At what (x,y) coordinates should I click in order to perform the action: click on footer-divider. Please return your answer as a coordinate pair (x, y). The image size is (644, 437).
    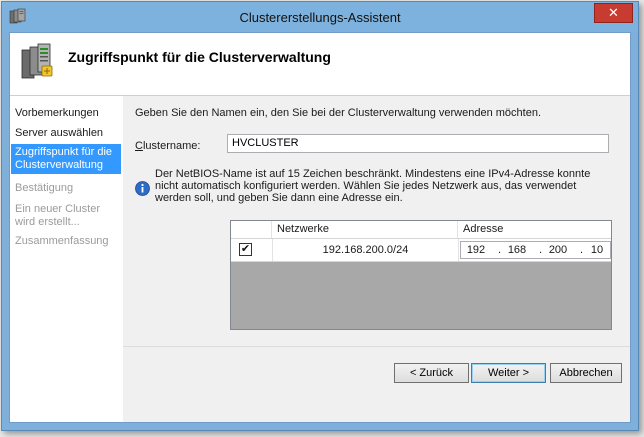
    Looking at the image, I should click on (376, 346).